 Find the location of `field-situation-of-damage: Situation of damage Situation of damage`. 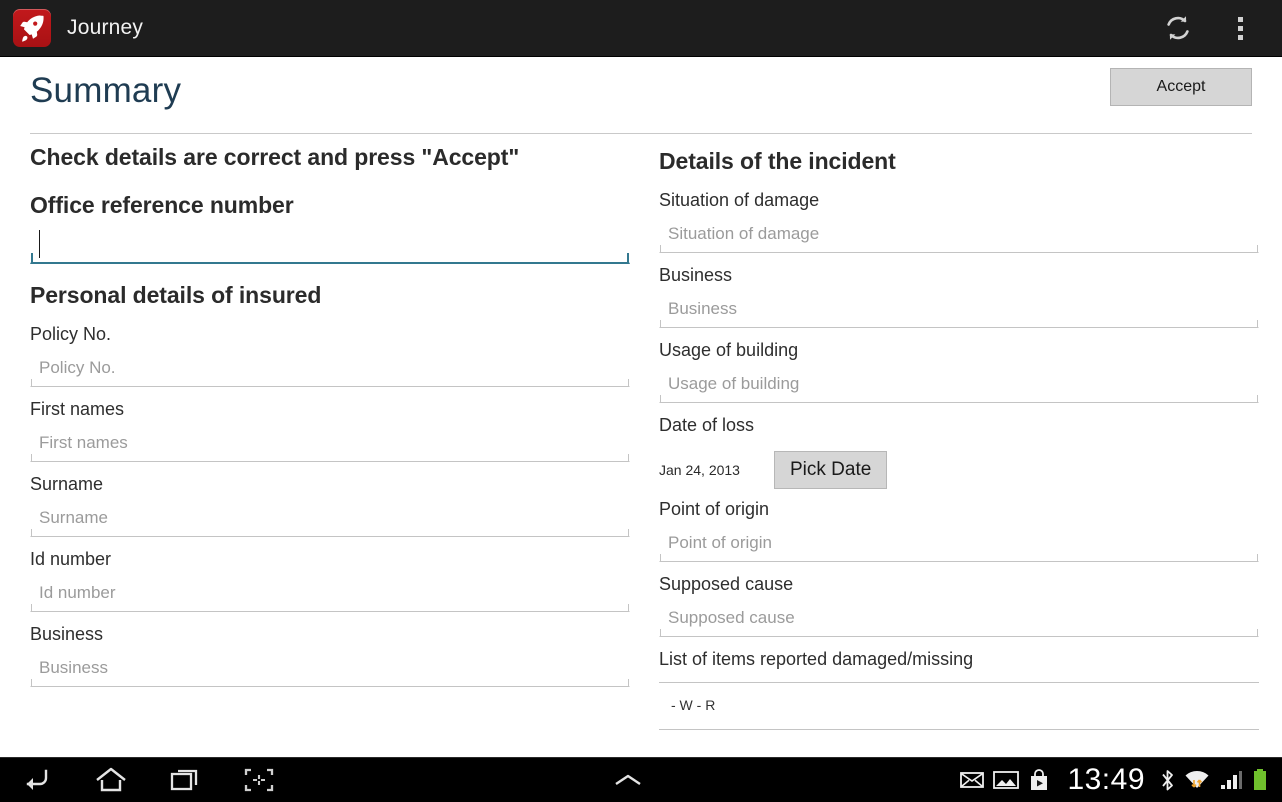

field-situation-of-damage: Situation of damage Situation of damage is located at coordinates (959, 220).